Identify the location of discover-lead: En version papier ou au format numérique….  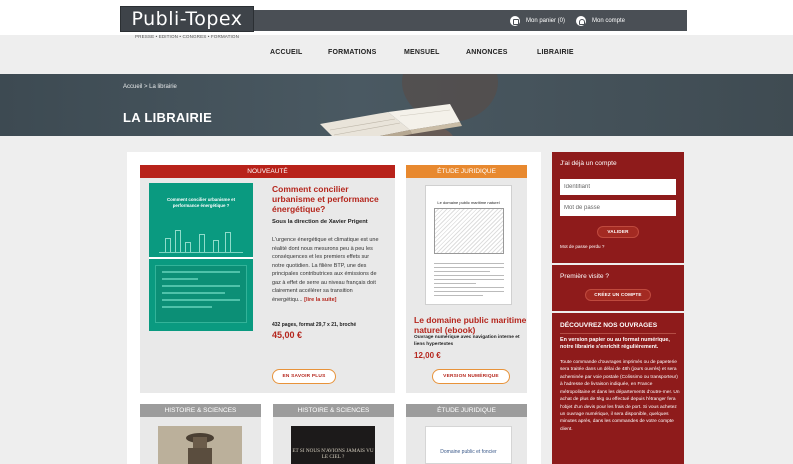
(615, 344).